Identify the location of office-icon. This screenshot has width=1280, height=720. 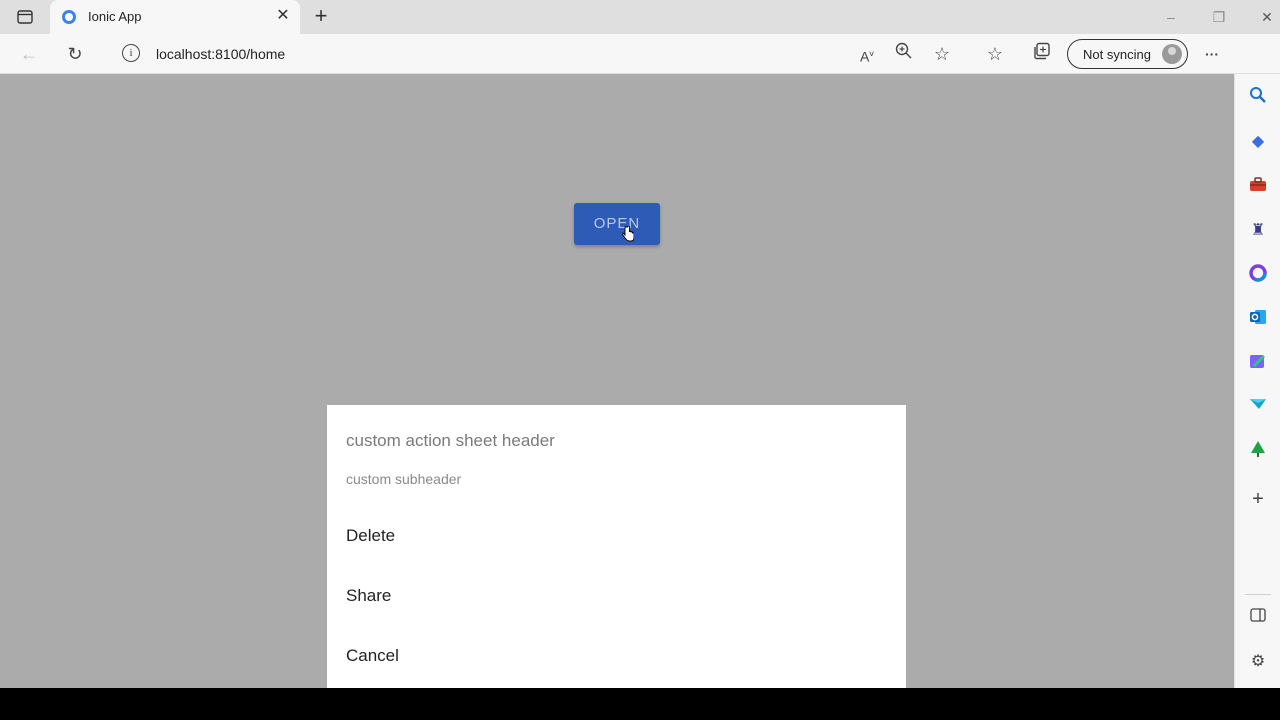
(1258, 275).